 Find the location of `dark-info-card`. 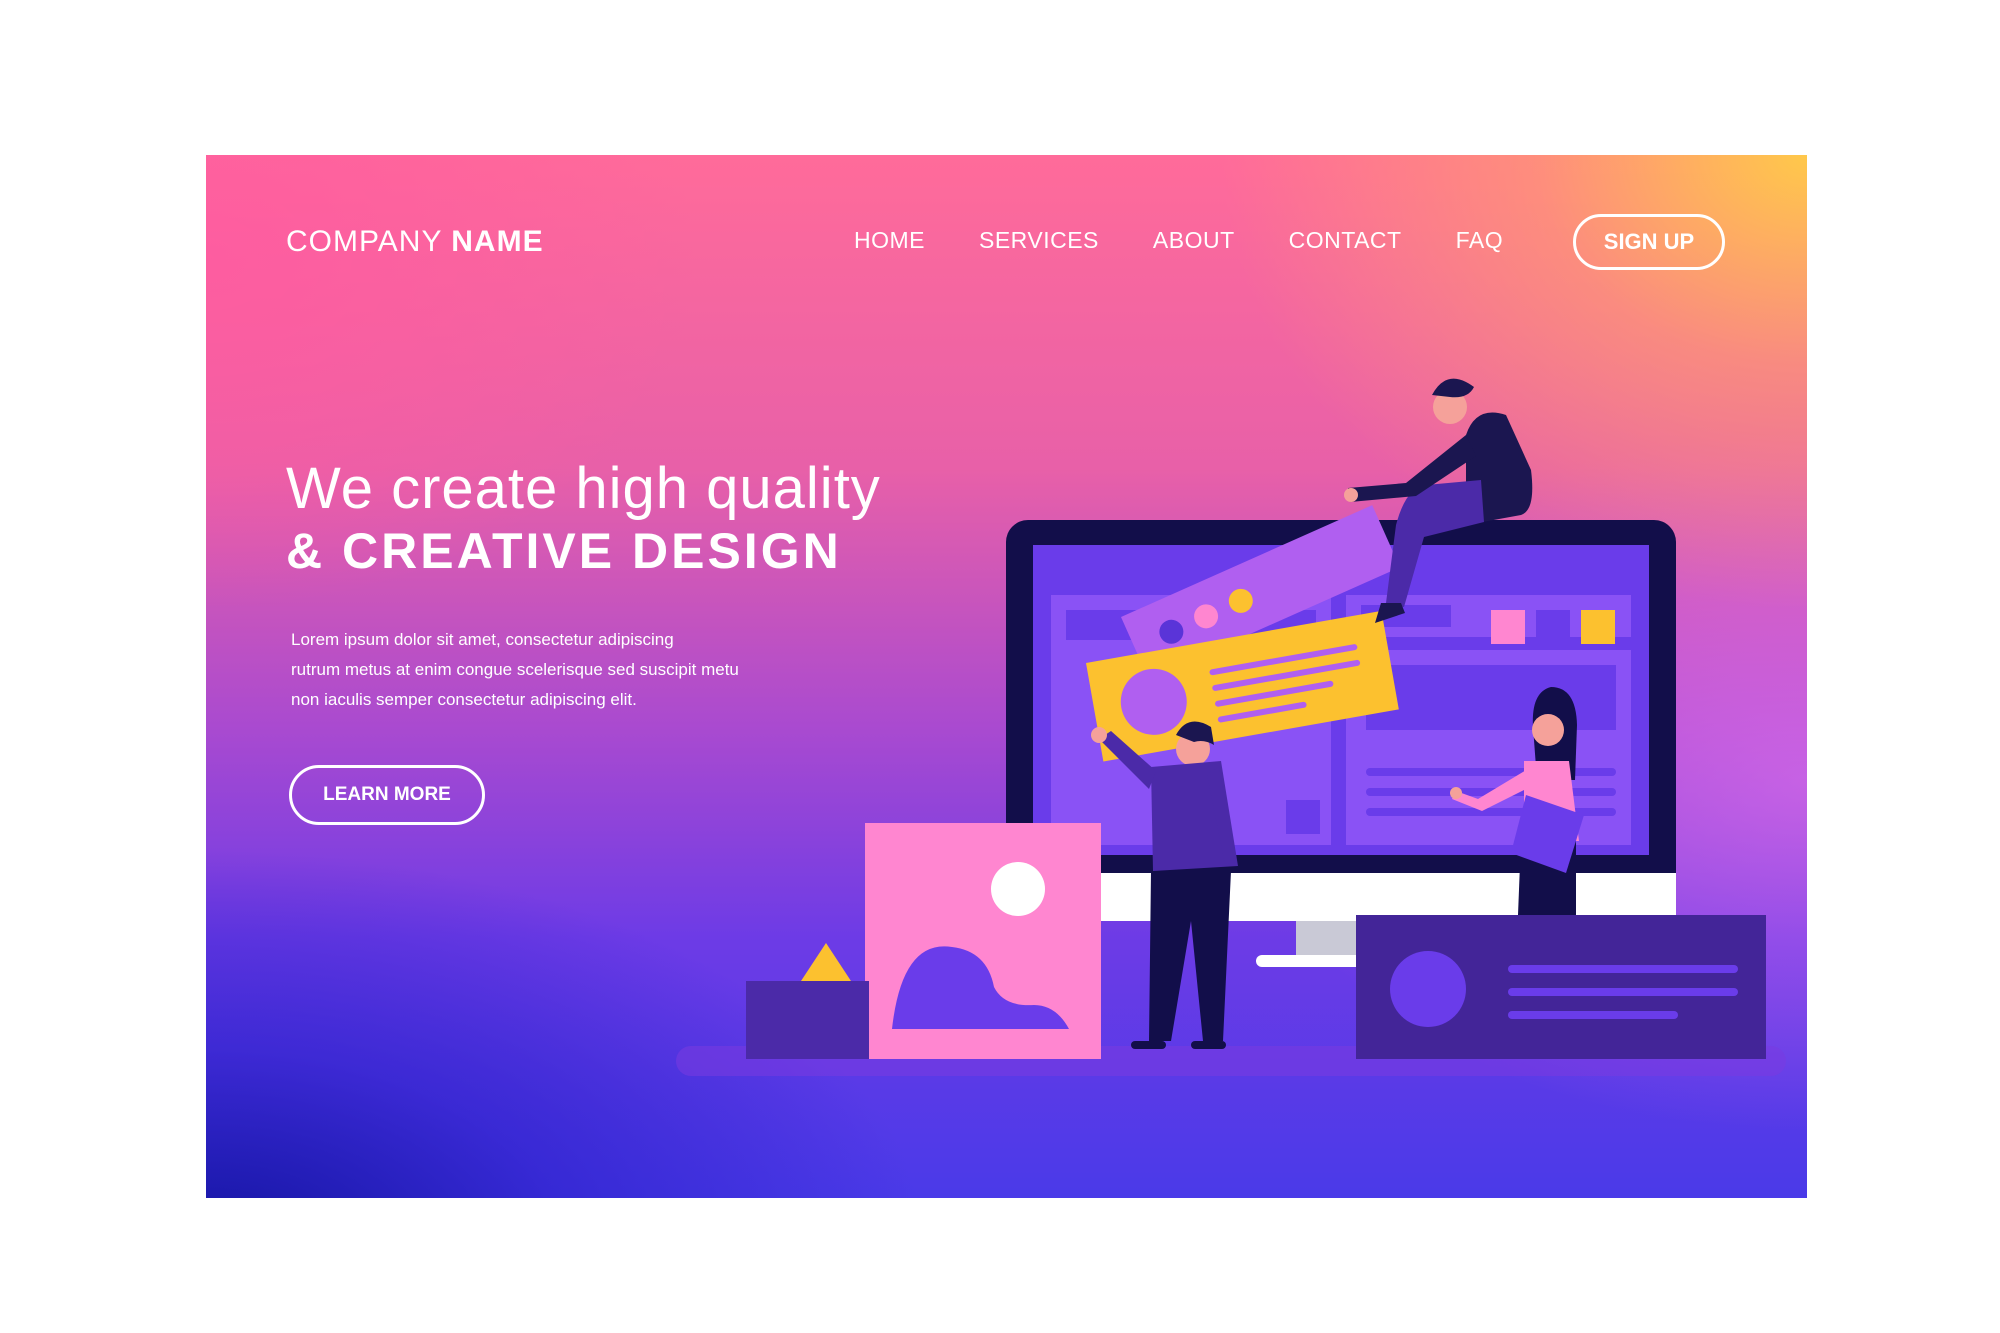

dark-info-card is located at coordinates (1561, 987).